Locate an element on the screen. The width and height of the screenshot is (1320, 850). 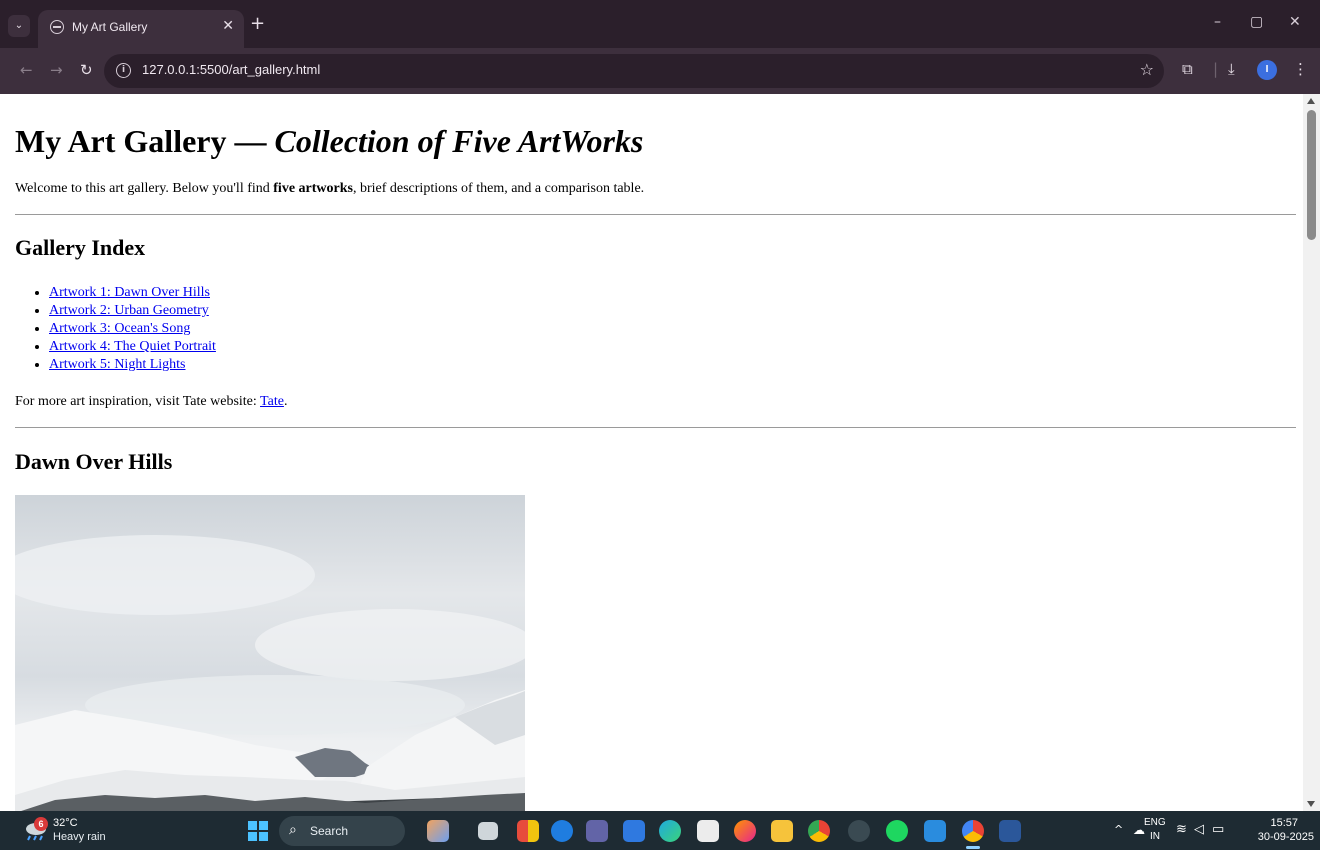
list-item: Artwork 2: Urban Geometry is located at coordinates (672, 311).